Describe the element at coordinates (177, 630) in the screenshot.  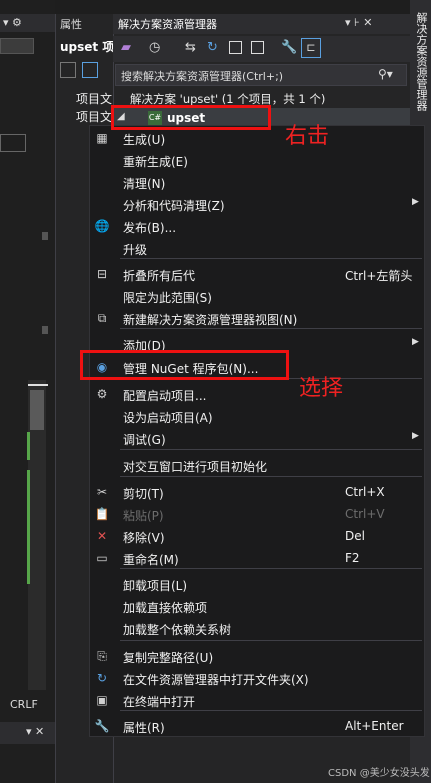
I see `menu-item-label: 加载整个依赖关系树` at that location.